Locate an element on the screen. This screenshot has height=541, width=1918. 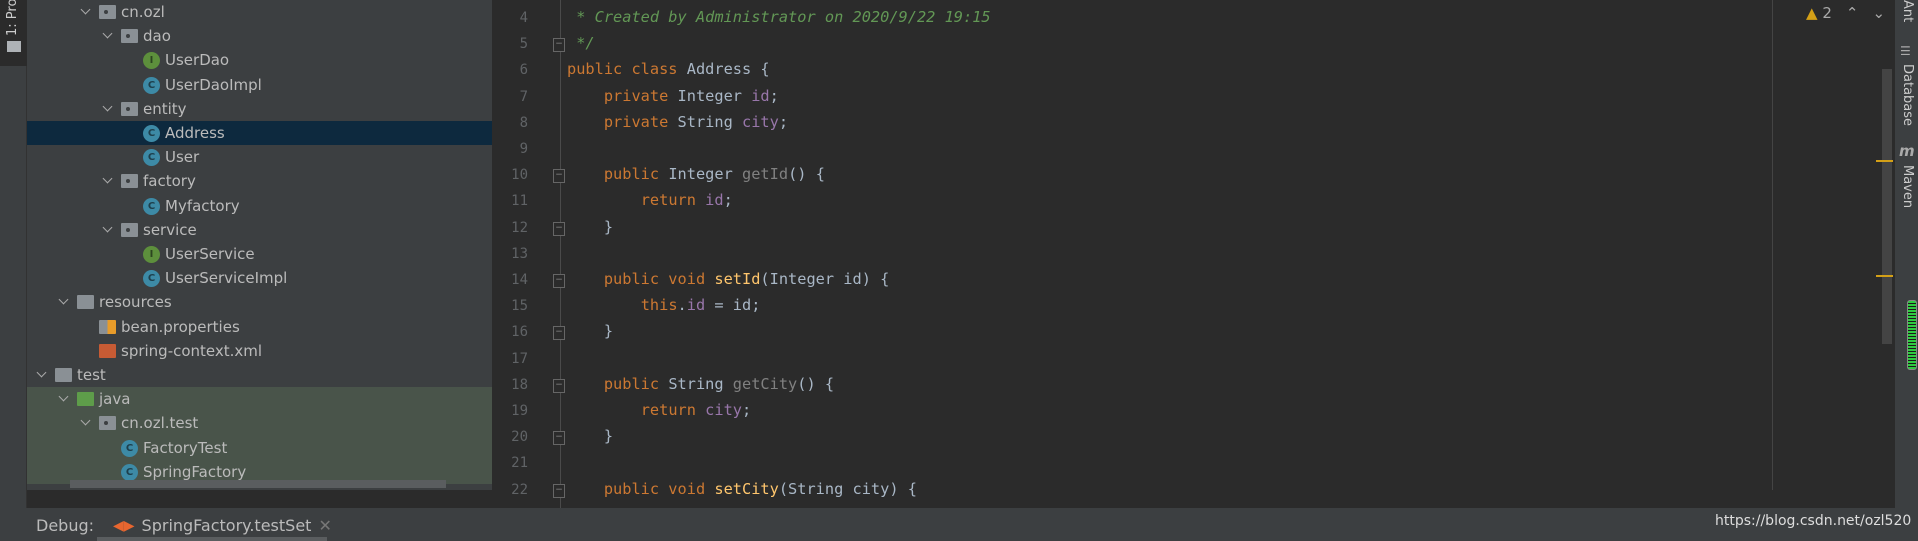
maven-tool-tab: Maven is located at coordinates (1907, 186).